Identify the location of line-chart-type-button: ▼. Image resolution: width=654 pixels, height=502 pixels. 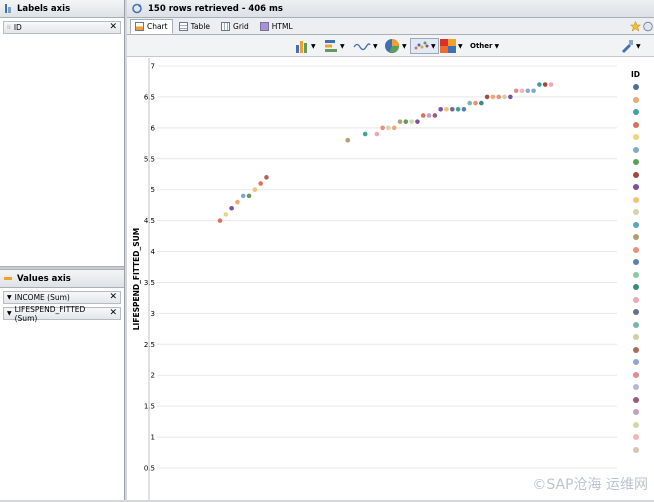
(365, 46).